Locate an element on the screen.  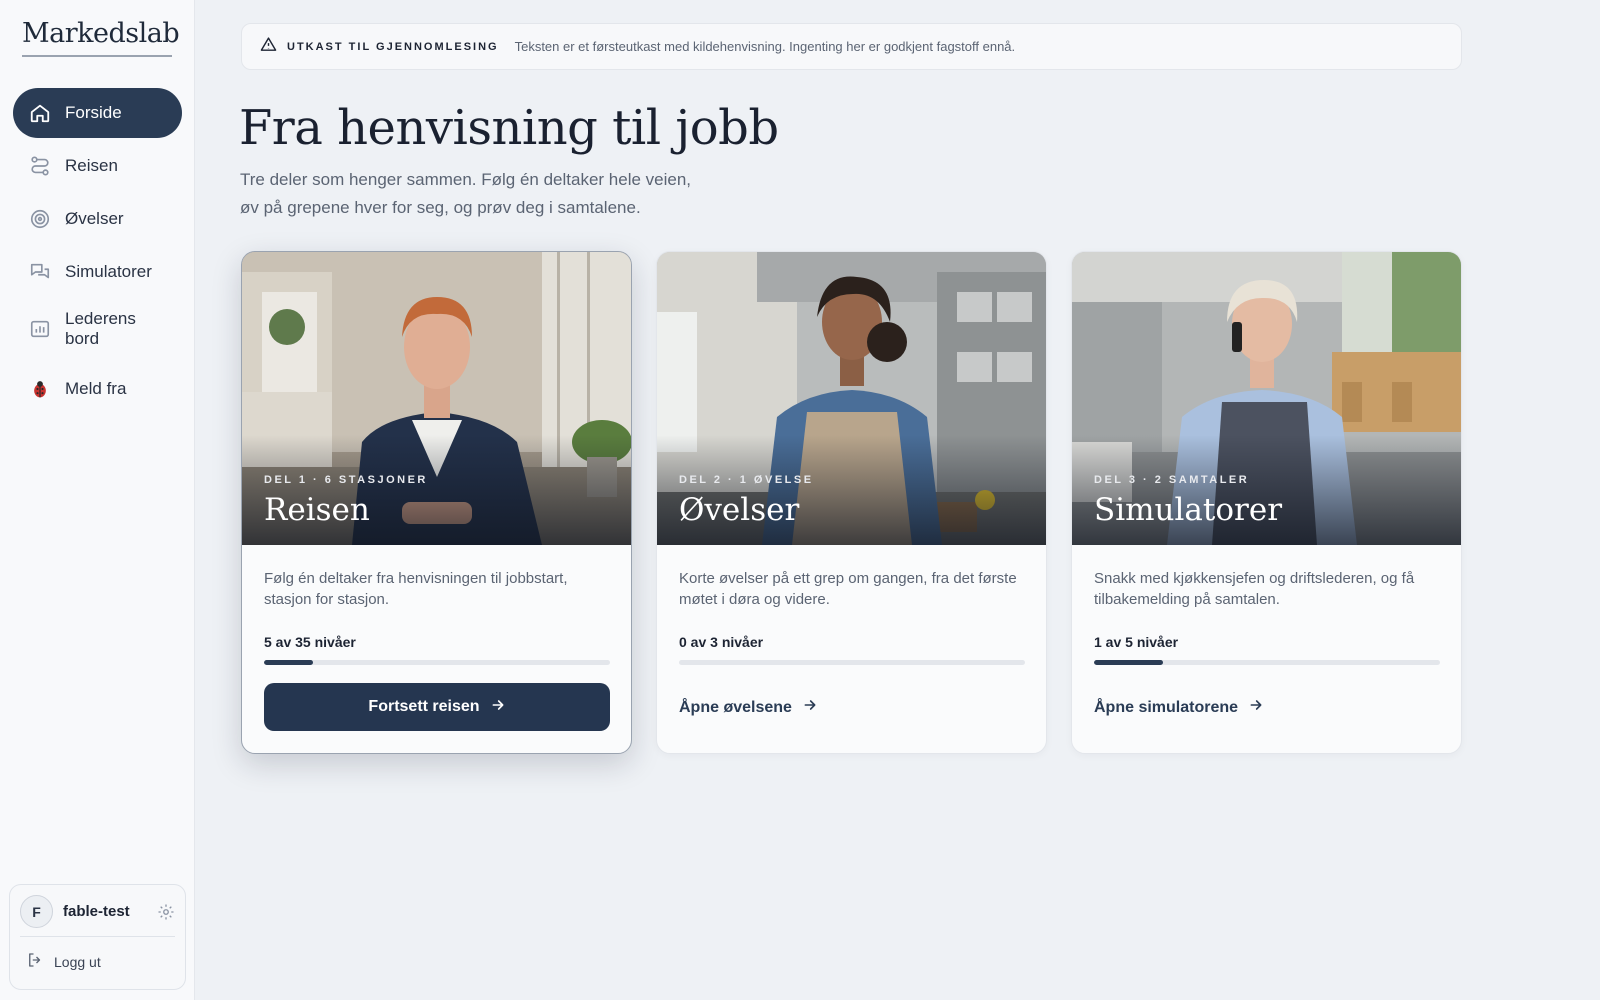
user-panel: F fable-test Logg ut is located at coordinates (97, 937).